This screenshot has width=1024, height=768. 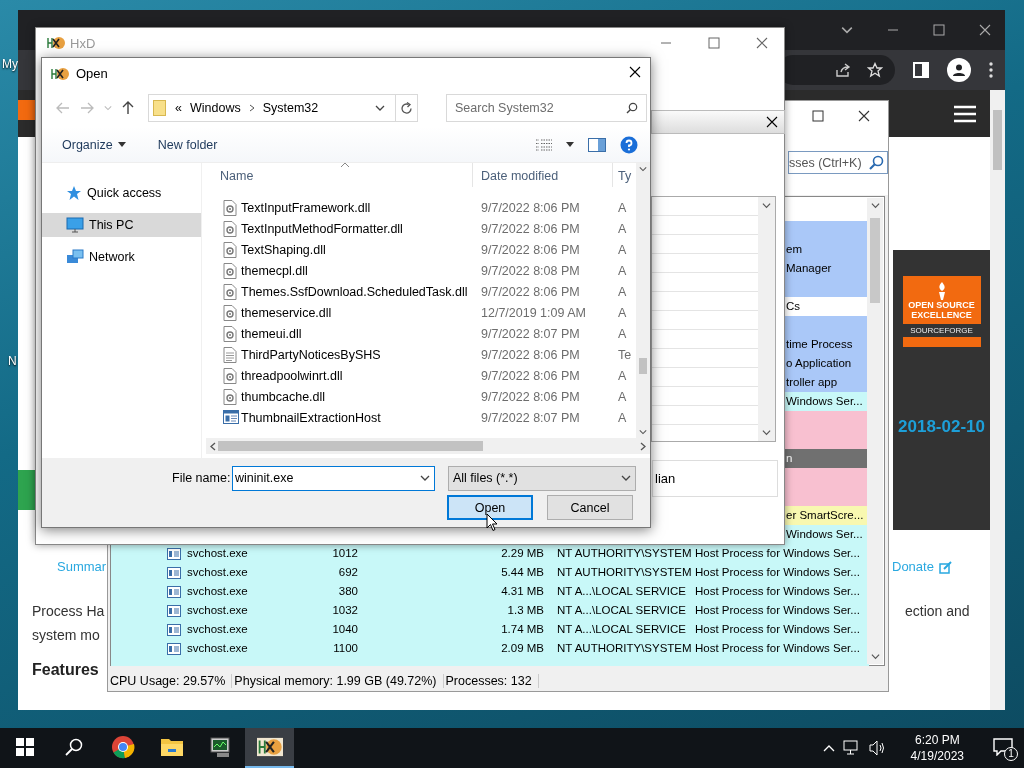 What do you see at coordinates (420, 376) in the screenshot?
I see `file-row: threadpoolwinrt.dll 9/7/2022 8:06 PM A` at bounding box center [420, 376].